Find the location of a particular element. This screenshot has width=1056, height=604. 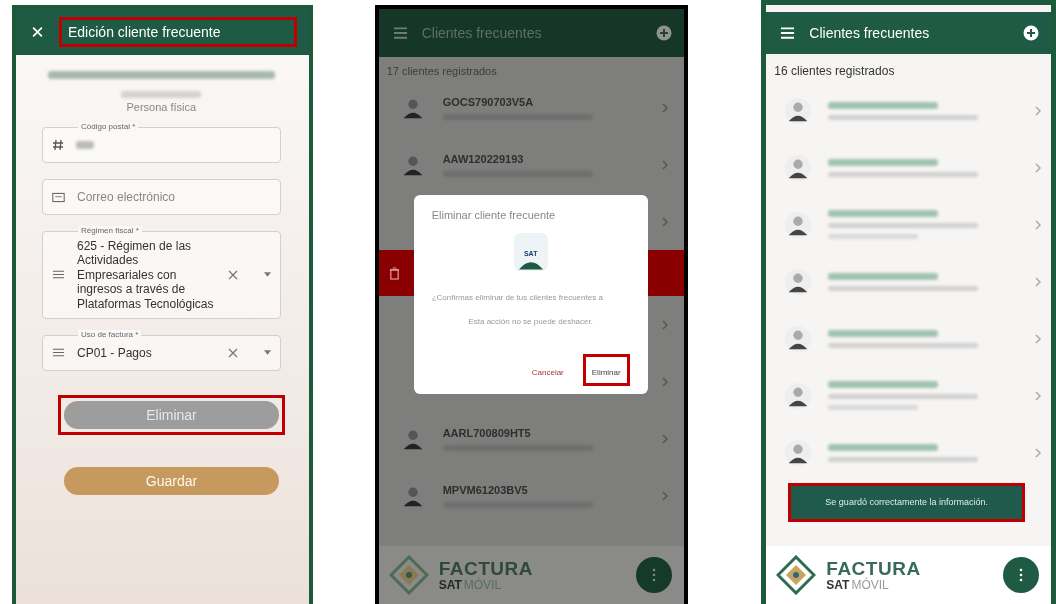

brand-subtitle: MÓVIL is located at coordinates (870, 584).